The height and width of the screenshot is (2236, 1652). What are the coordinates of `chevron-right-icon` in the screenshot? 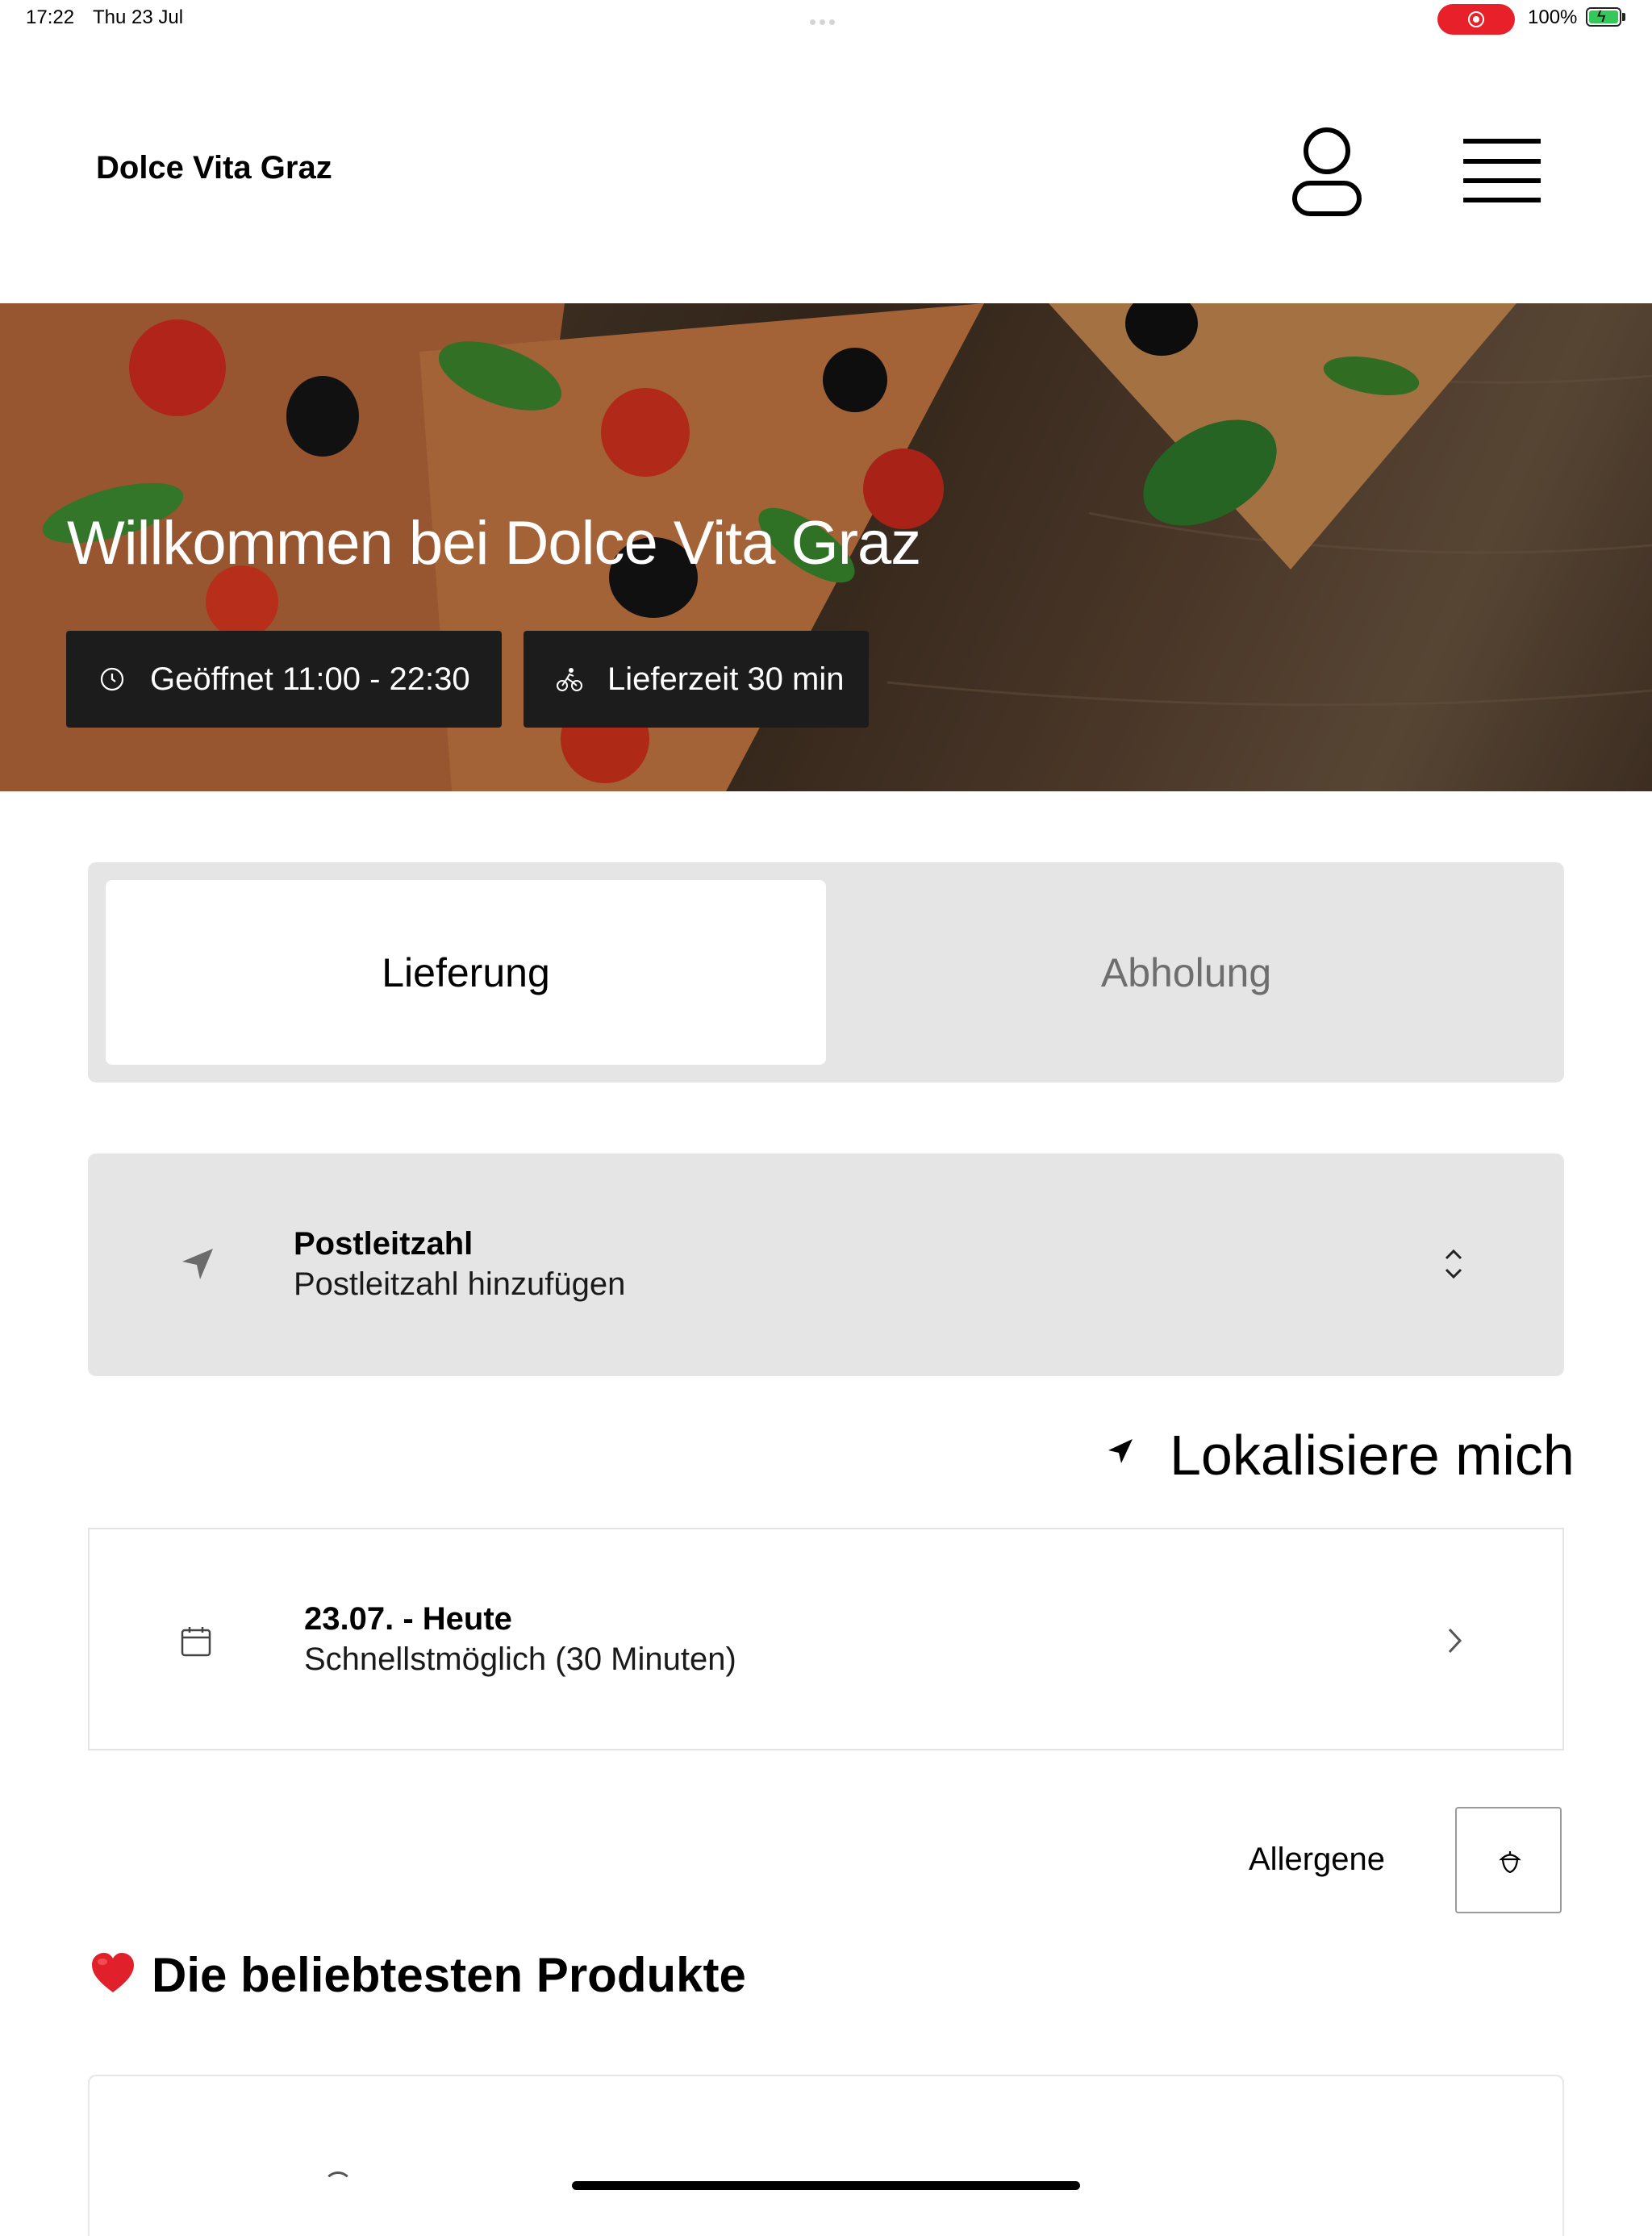 It's located at (1455, 1641).